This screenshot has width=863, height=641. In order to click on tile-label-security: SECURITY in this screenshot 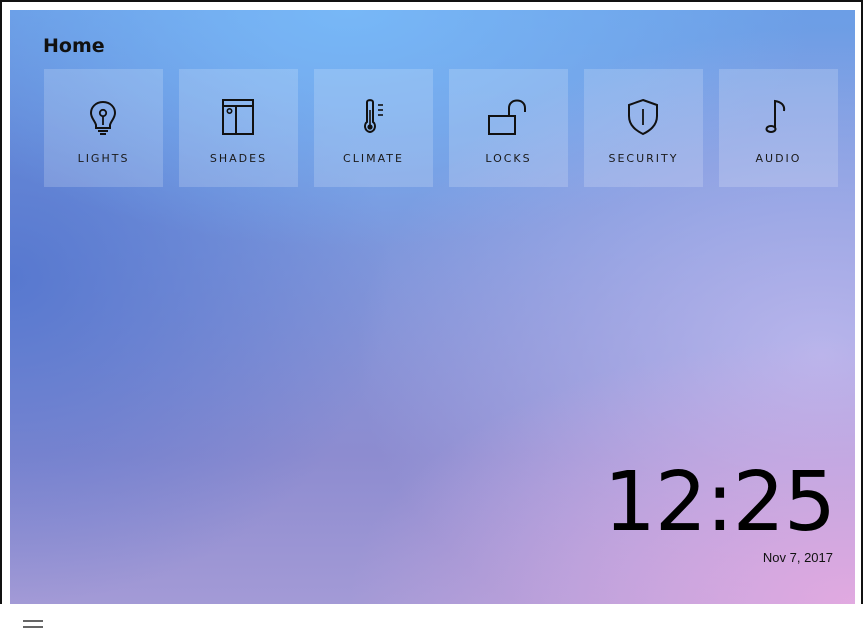, I will do `click(643, 158)`.